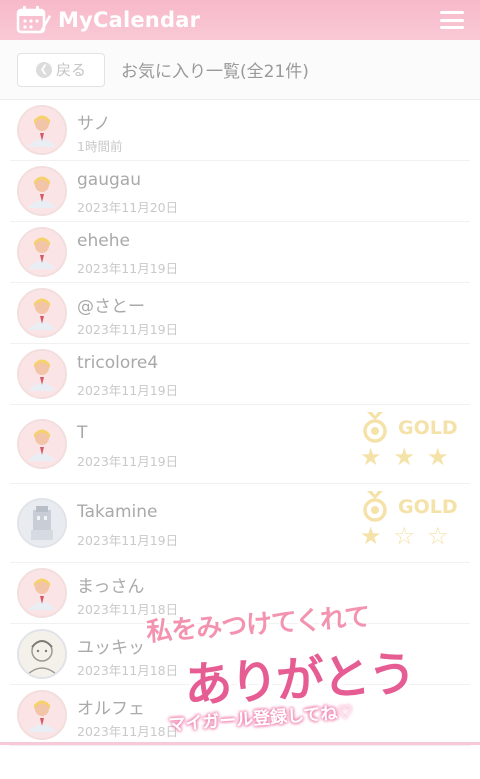 The height and width of the screenshot is (779, 480). Describe the element at coordinates (240, 523) in the screenshot. I see `list-item: Takamine 2023年11月19日 GOLD ★ ☆ ☆` at that location.